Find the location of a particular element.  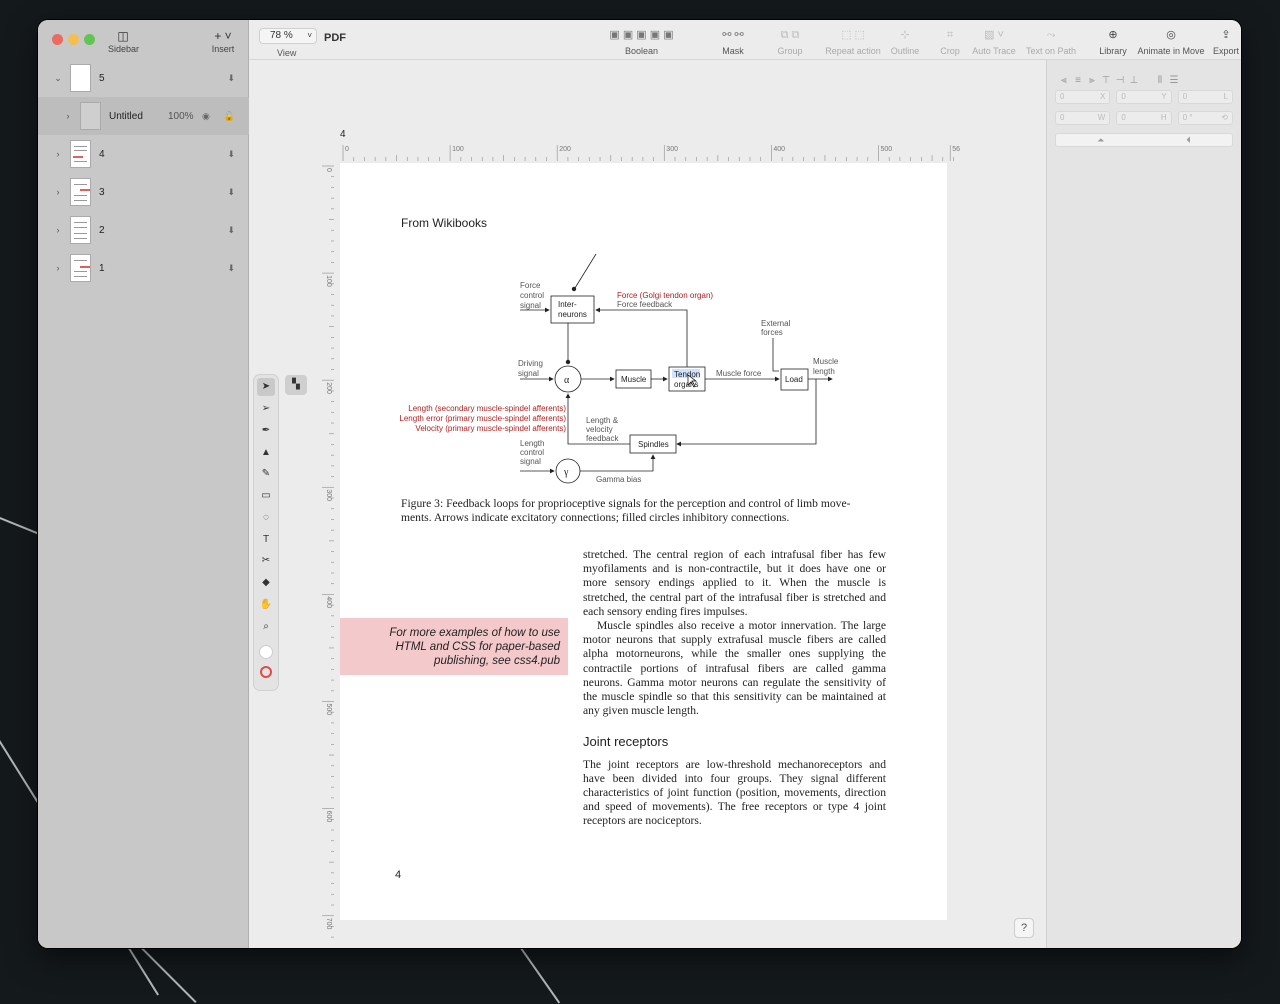

text-on-path-button: ⤳ Text on Path is located at coordinates (1051, 41).